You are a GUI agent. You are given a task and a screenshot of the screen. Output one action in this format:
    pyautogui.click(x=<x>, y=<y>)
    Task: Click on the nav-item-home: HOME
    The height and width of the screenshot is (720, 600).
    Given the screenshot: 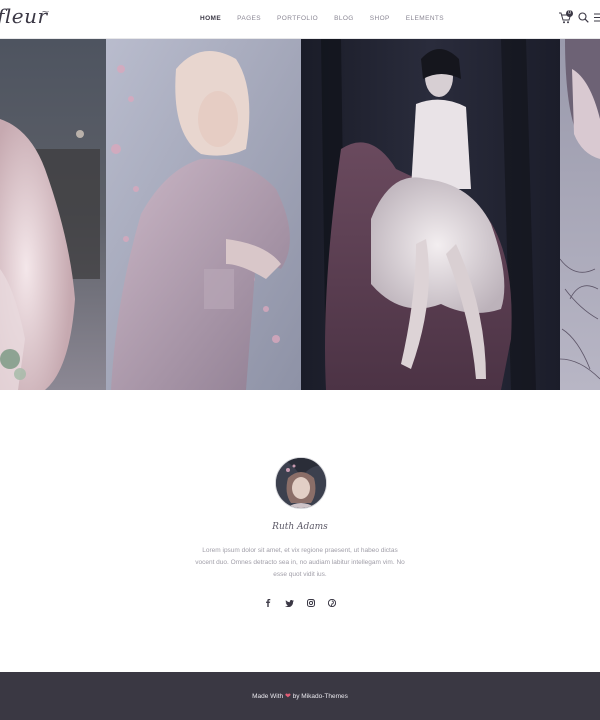 What is the action you would take?
    pyautogui.click(x=210, y=18)
    